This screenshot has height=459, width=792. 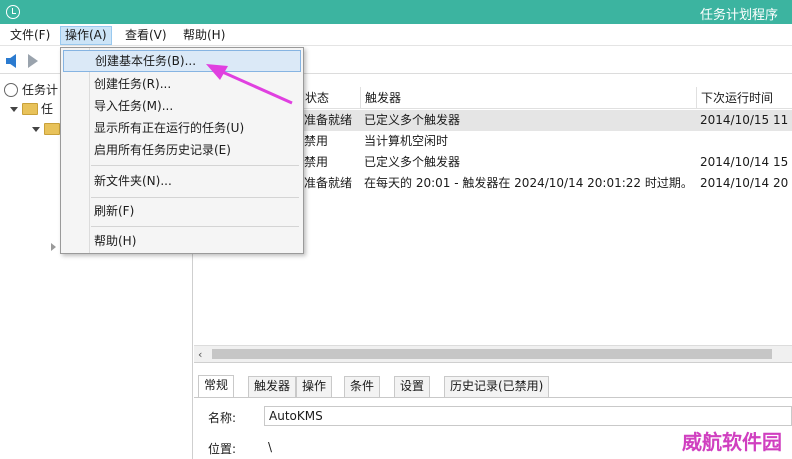 I want to click on horizontal-scrollbar: ‹, so click(x=493, y=353).